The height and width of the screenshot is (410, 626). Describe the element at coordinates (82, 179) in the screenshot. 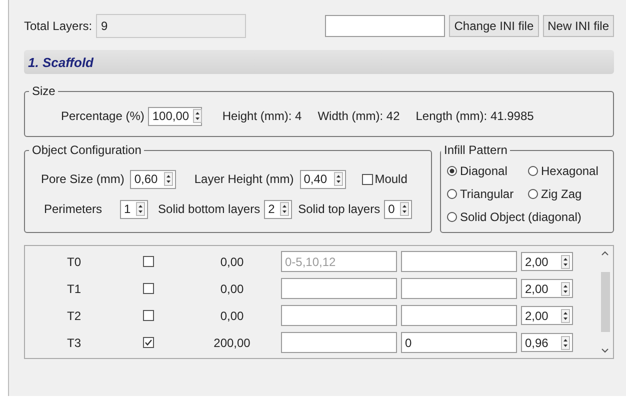

I see `field-label: Pore Size (mm)` at that location.